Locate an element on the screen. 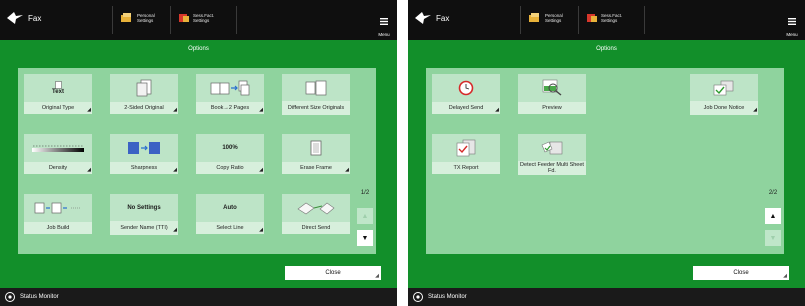  document-icon: Text is located at coordinates (58, 88).